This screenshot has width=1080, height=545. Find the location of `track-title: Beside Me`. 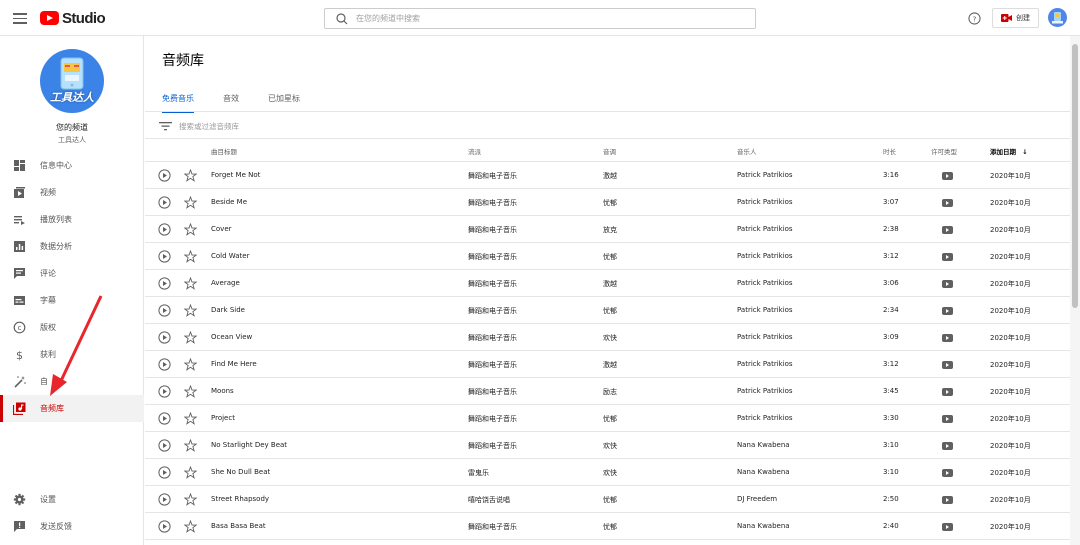

track-title: Beside Me is located at coordinates (229, 202).